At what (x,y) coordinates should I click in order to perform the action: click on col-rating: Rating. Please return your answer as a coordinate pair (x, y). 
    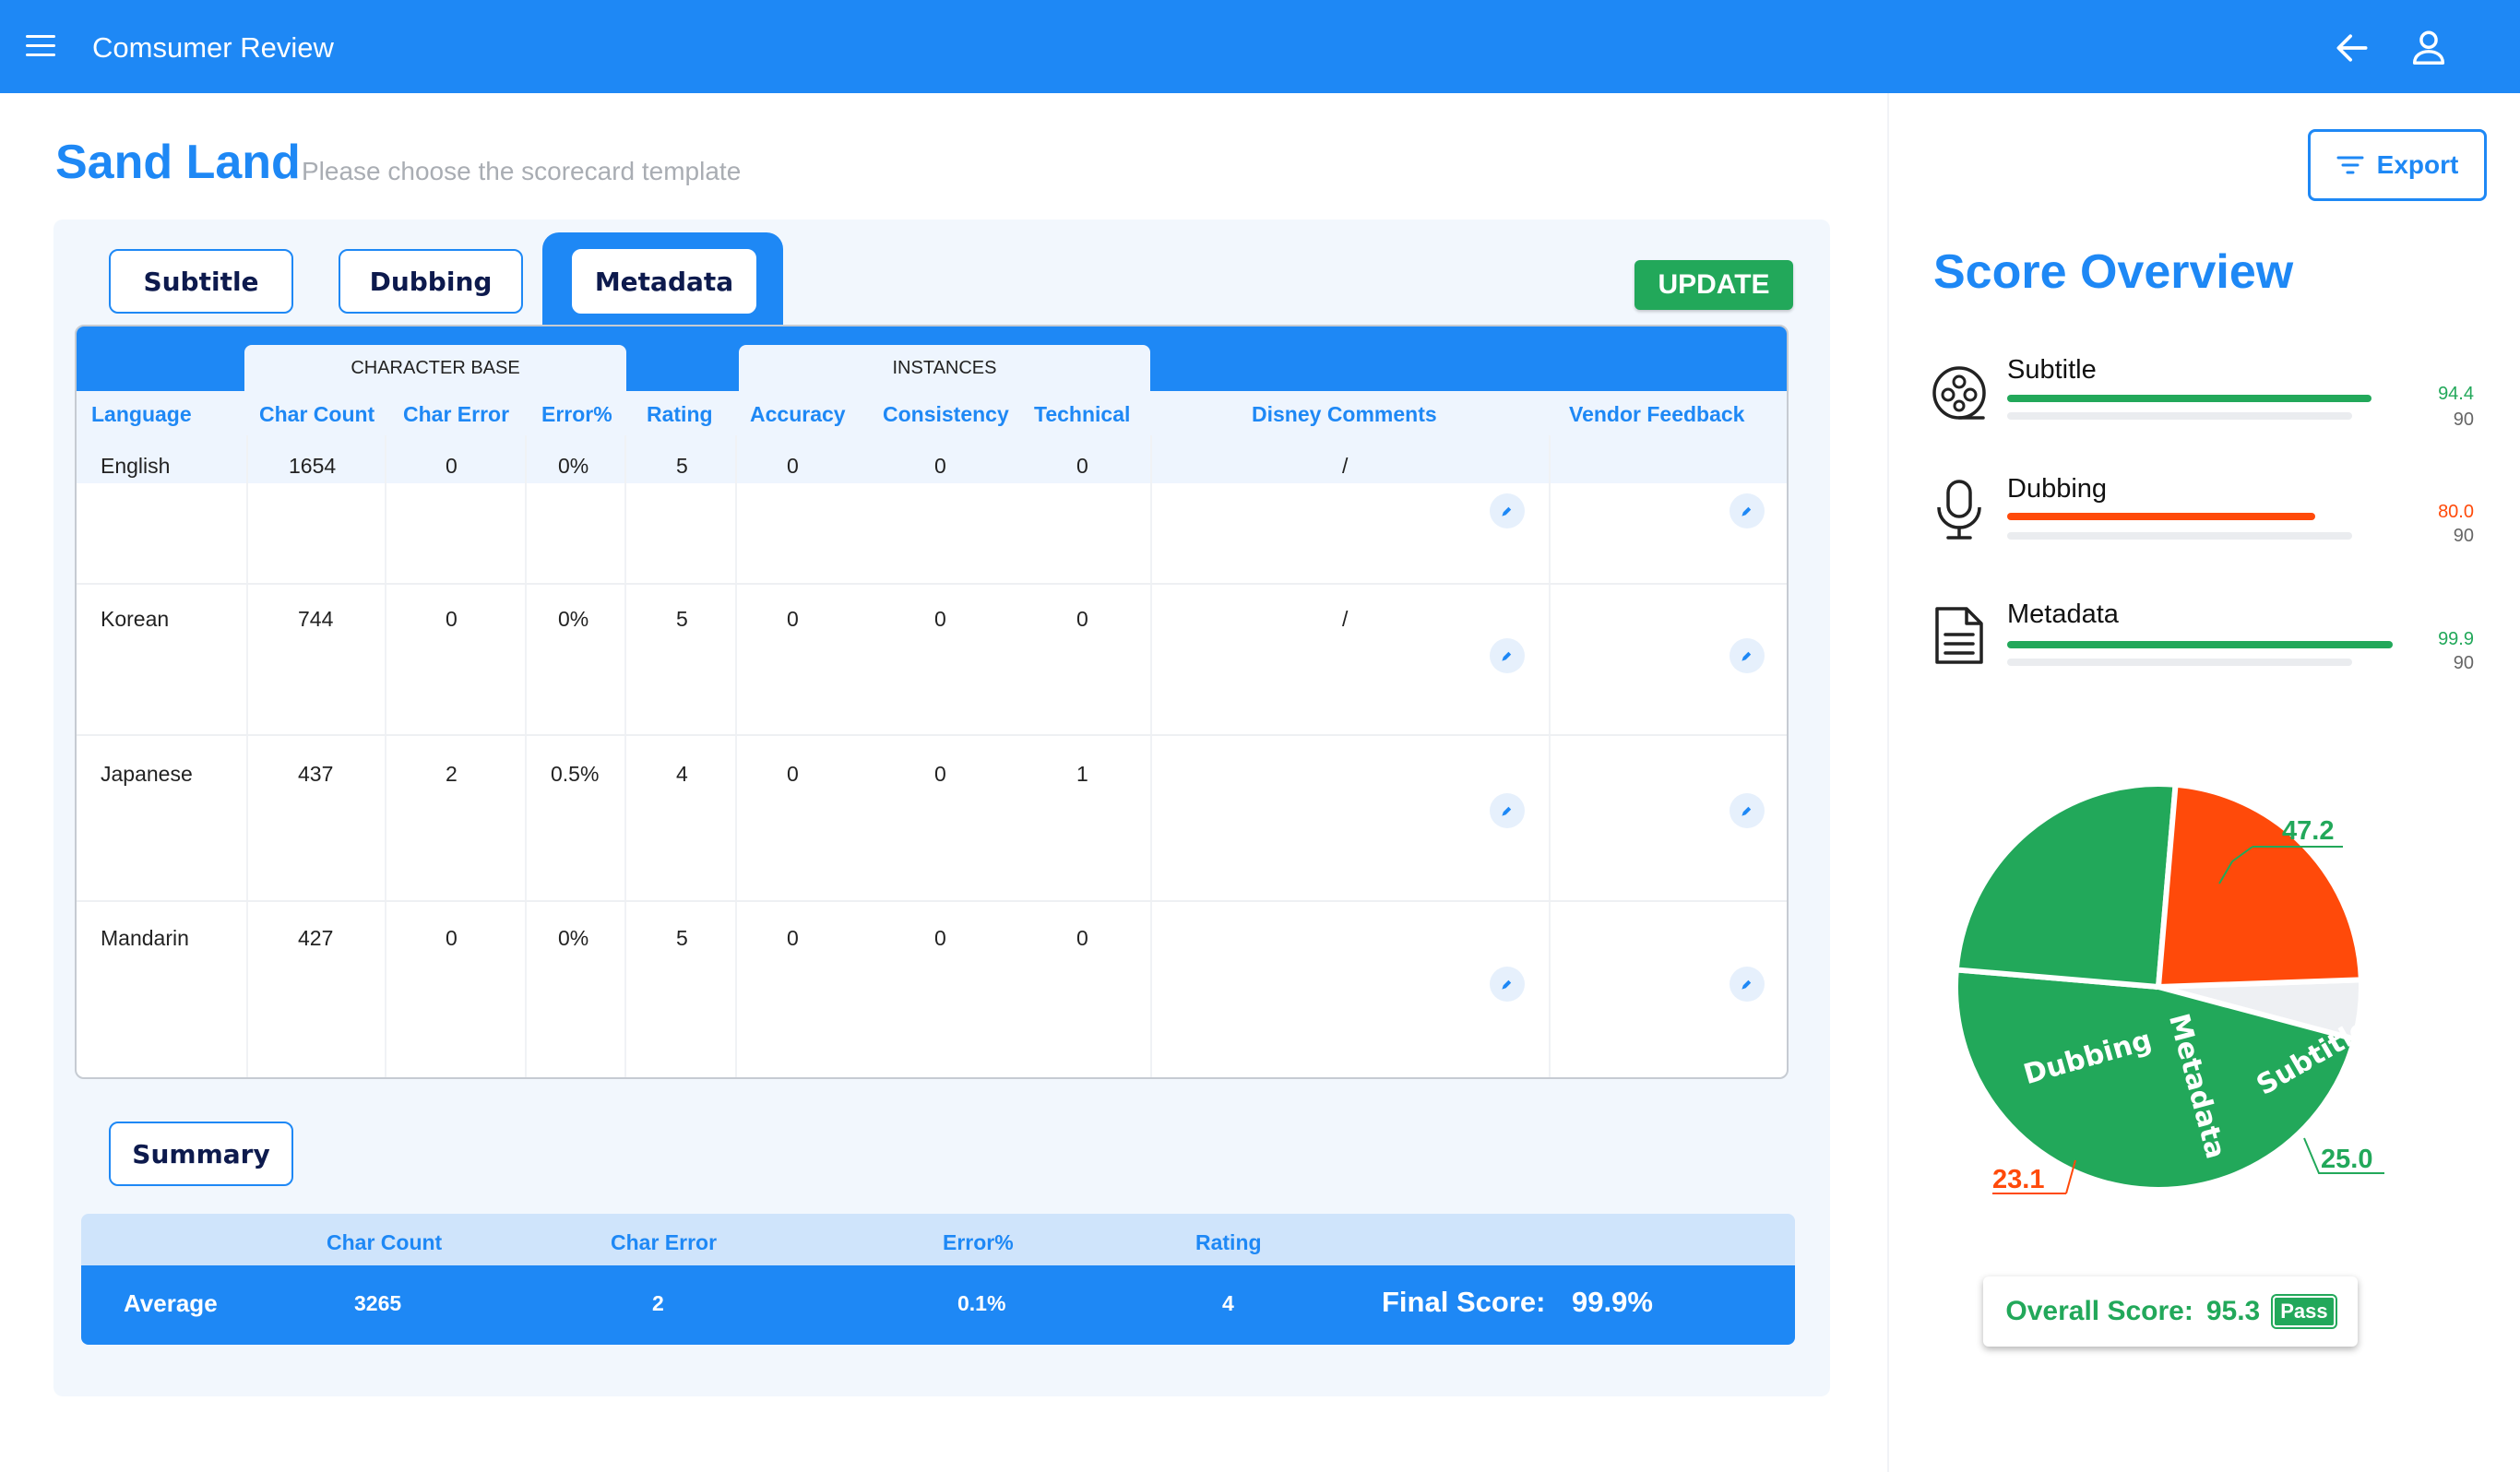
    Looking at the image, I should click on (680, 414).